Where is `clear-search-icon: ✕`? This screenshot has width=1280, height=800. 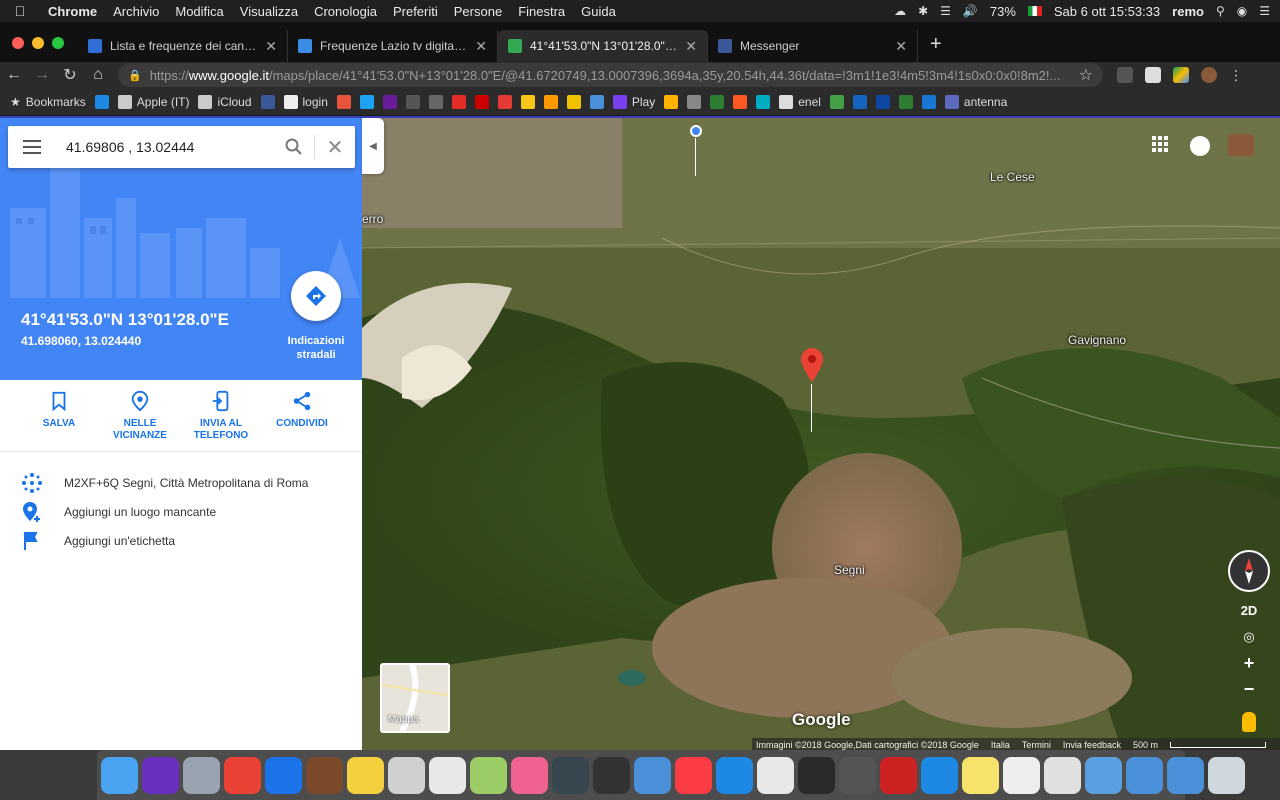
clear-search-icon: ✕ is located at coordinates (335, 147).